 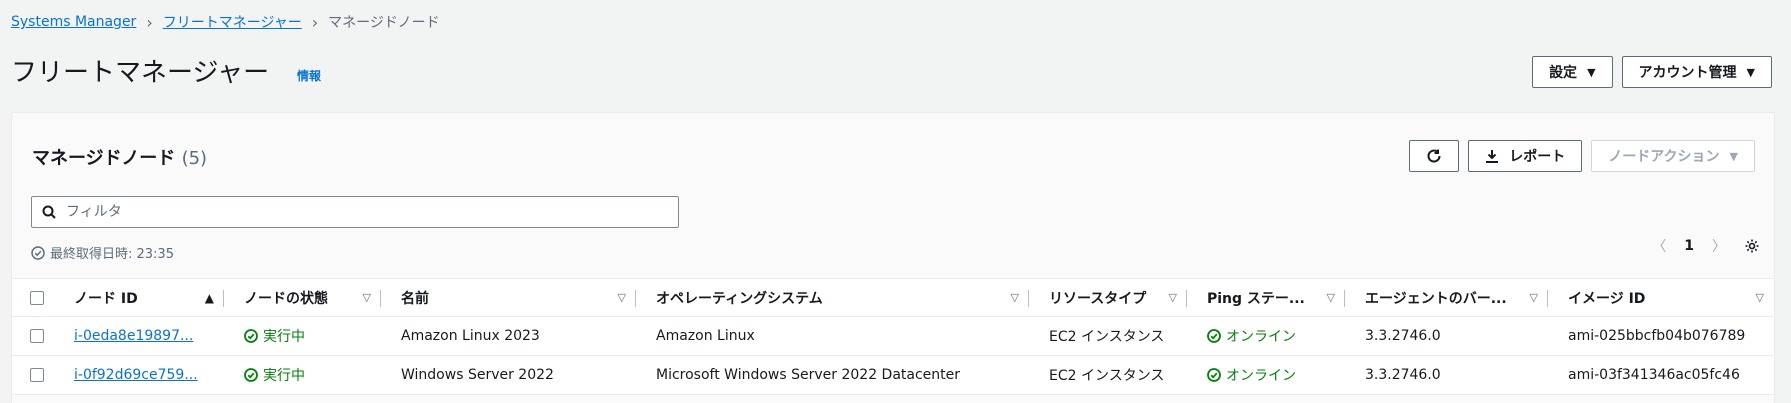 I want to click on header-actions: 設定 ▼ アカウント管理 ▼, so click(x=1652, y=72).